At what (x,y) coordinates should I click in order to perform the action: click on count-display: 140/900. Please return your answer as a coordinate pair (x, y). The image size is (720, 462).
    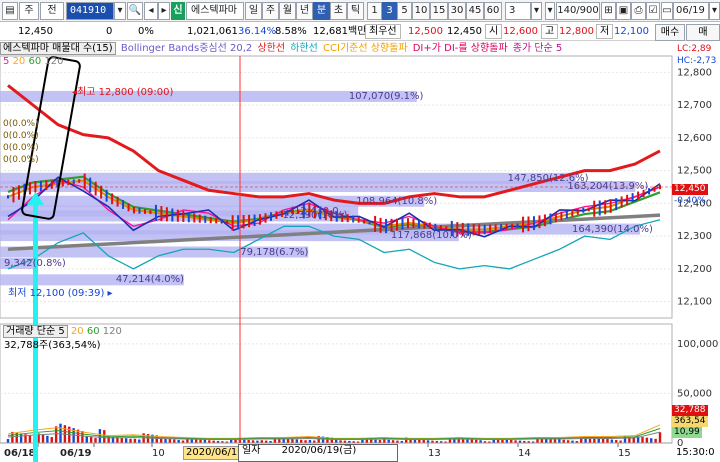
    Looking at the image, I should click on (578, 11).